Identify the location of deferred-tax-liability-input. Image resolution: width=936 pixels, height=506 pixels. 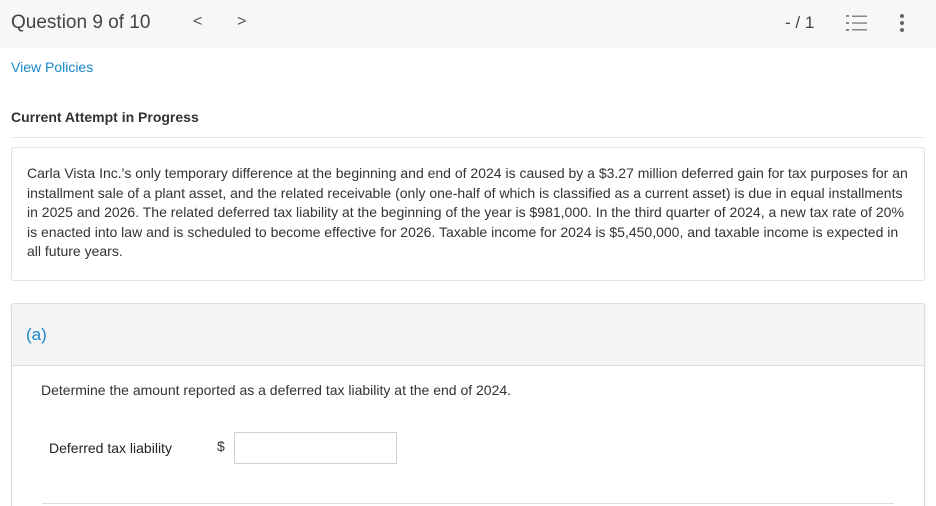
(315, 448).